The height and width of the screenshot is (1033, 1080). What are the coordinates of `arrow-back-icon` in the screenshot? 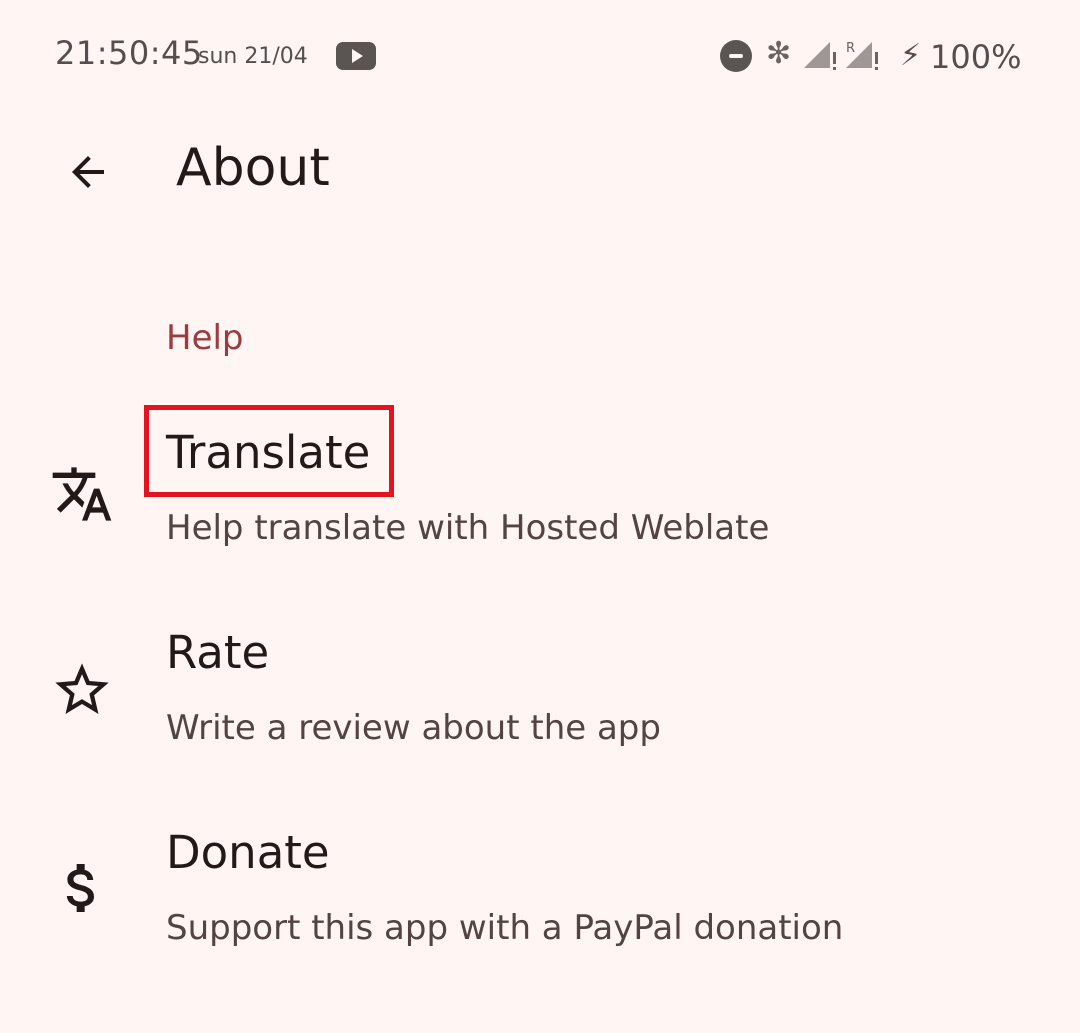 It's located at (88, 172).